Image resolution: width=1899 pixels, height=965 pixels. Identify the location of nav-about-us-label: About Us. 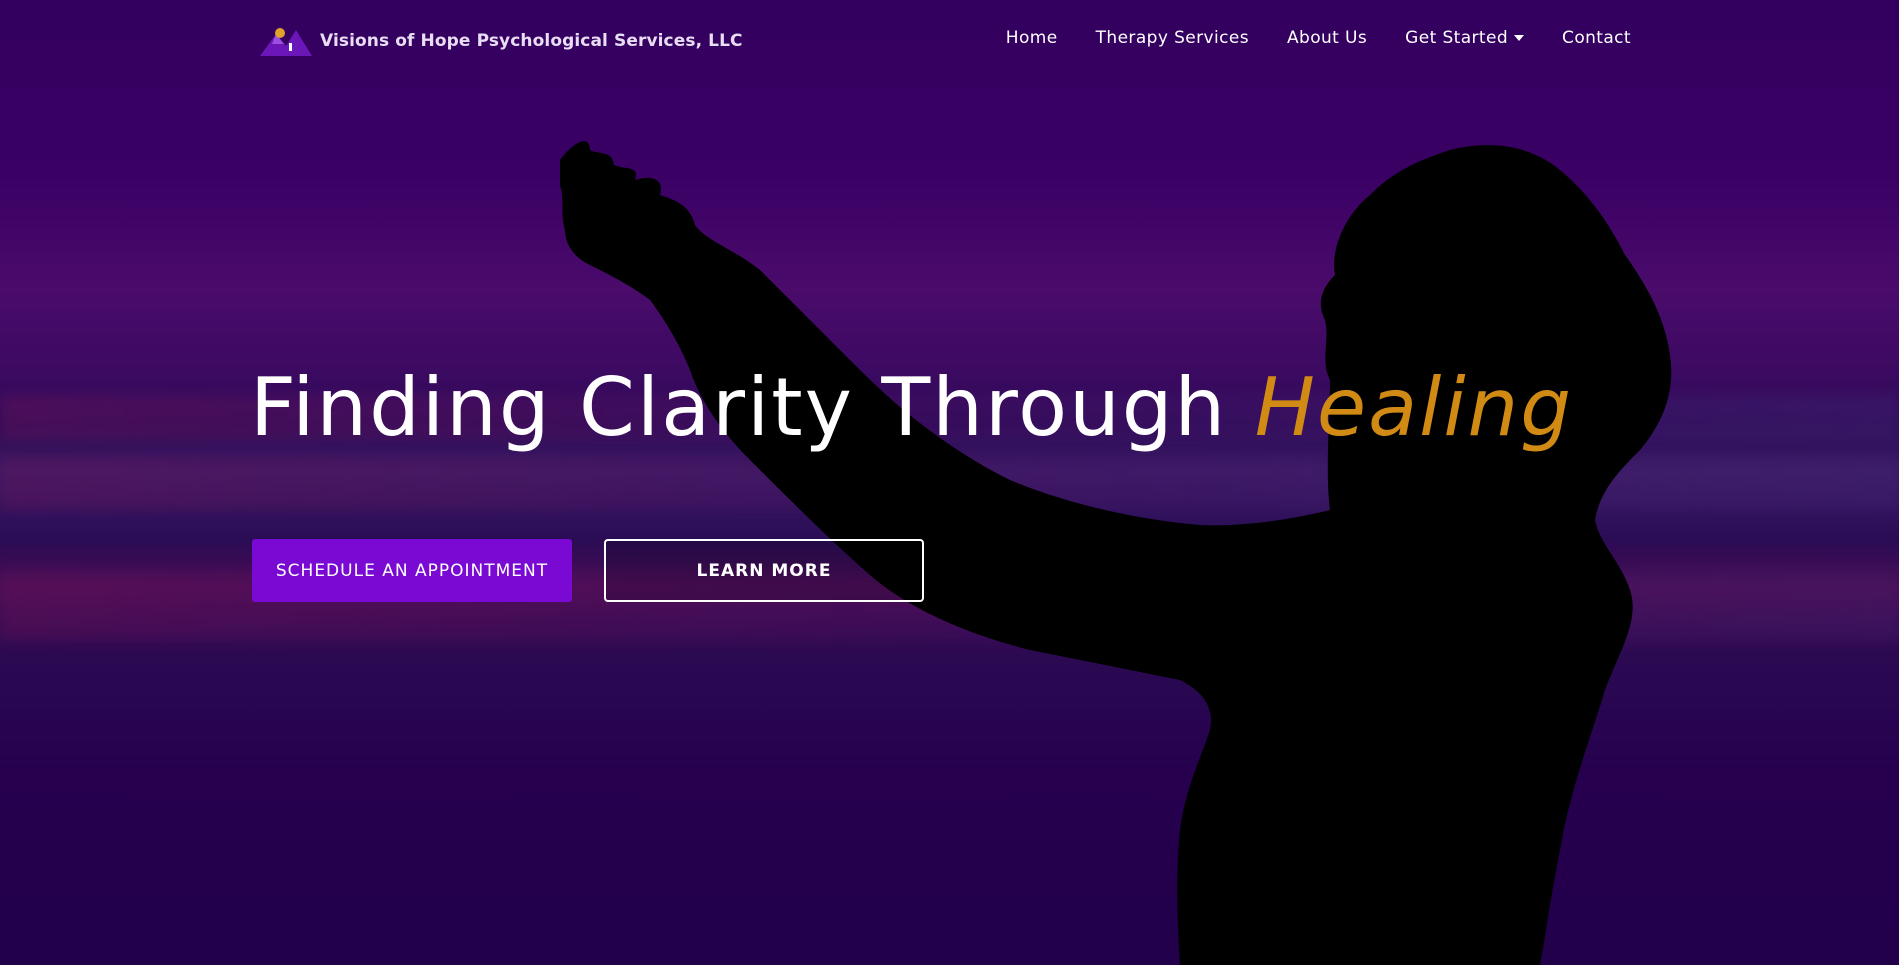
(1327, 38).